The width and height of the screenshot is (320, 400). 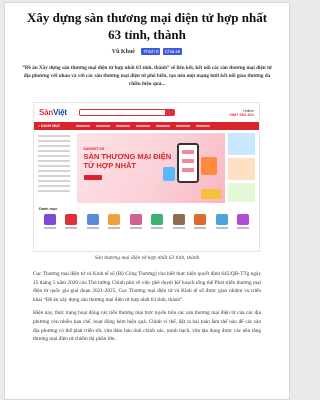 I want to click on store-header: SànViệt Hotline 0987 654 321, so click(x=146, y=112).